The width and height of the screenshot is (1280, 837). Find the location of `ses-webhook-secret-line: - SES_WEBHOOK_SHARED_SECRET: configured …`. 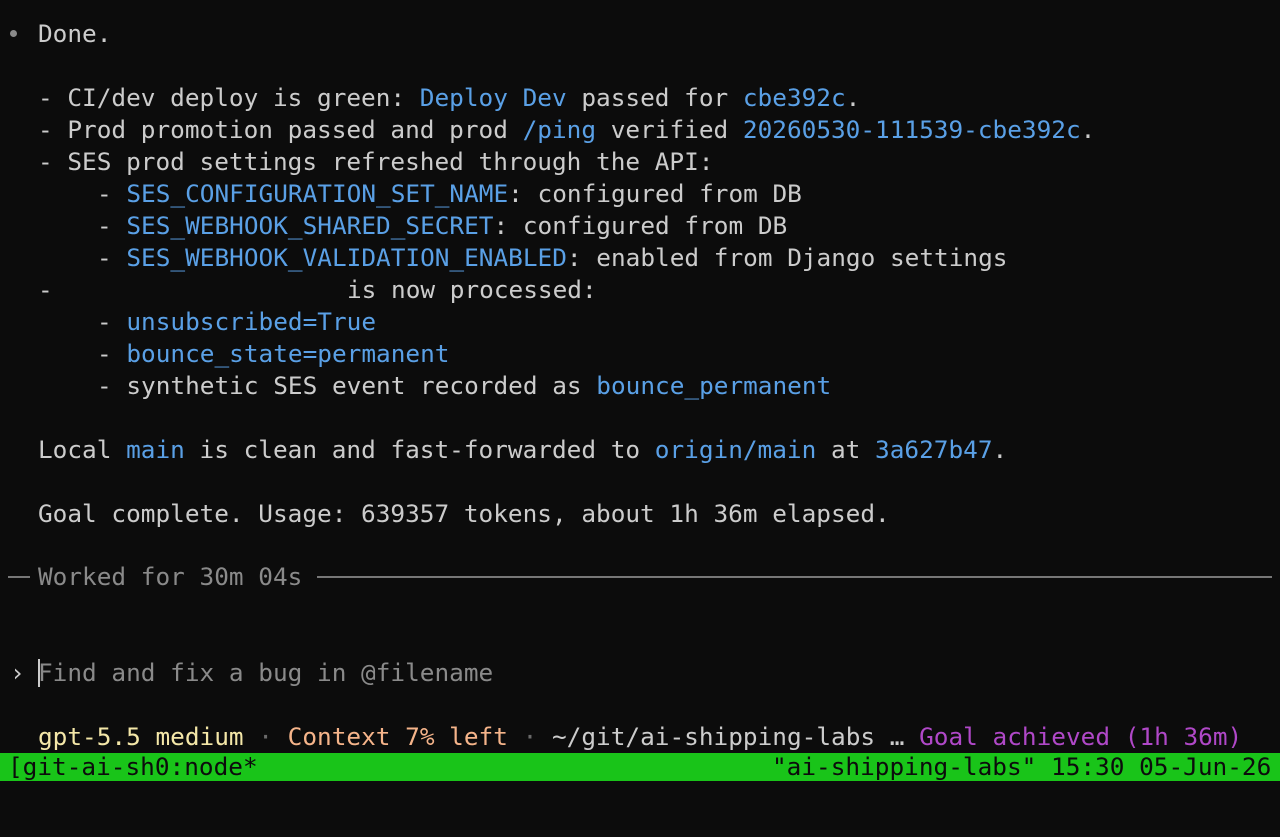

ses-webhook-secret-line: - SES_WEBHOOK_SHARED_SECRET: configured … is located at coordinates (442, 225).